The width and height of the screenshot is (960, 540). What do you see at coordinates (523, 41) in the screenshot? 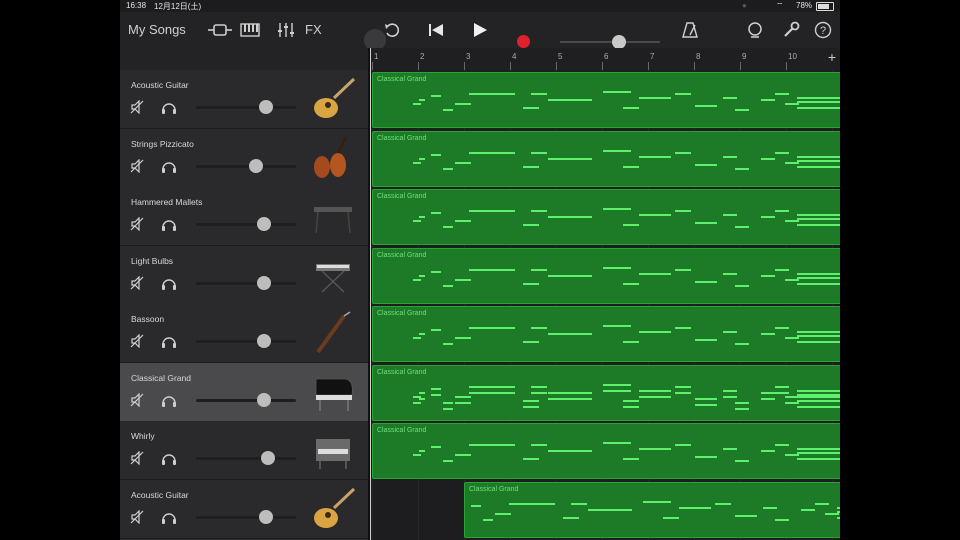
I see `record-button` at bounding box center [523, 41].